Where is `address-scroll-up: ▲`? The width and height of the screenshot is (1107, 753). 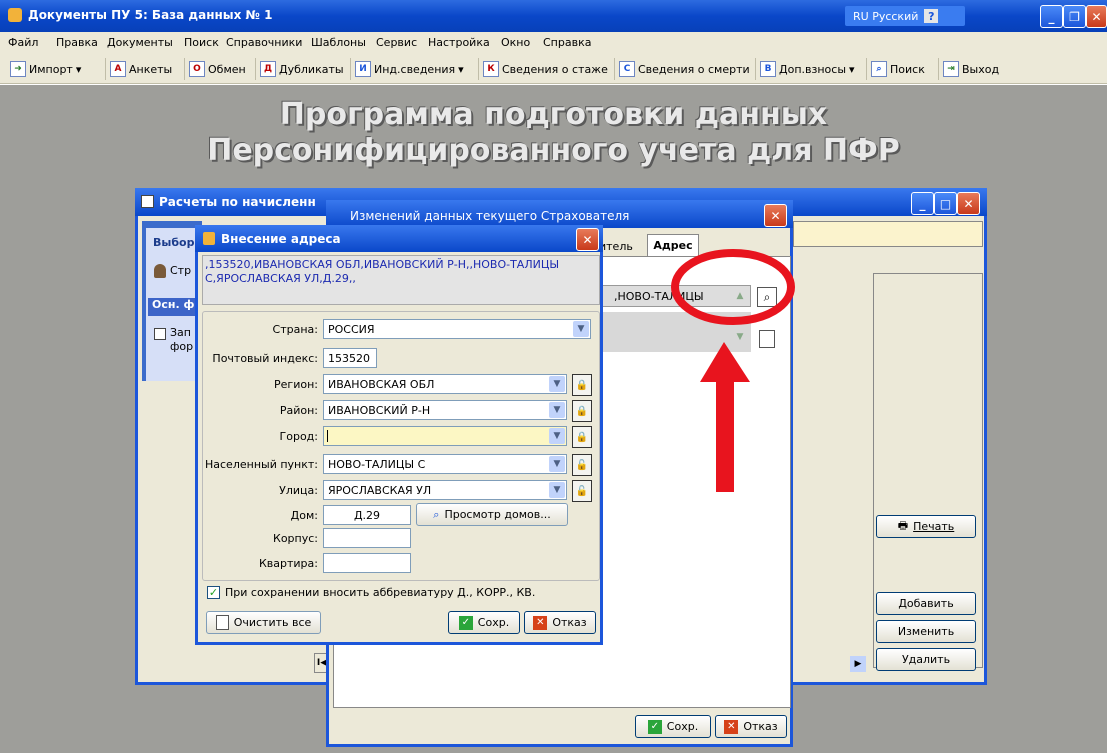
address-scroll-up: ▲ is located at coordinates (740, 296).